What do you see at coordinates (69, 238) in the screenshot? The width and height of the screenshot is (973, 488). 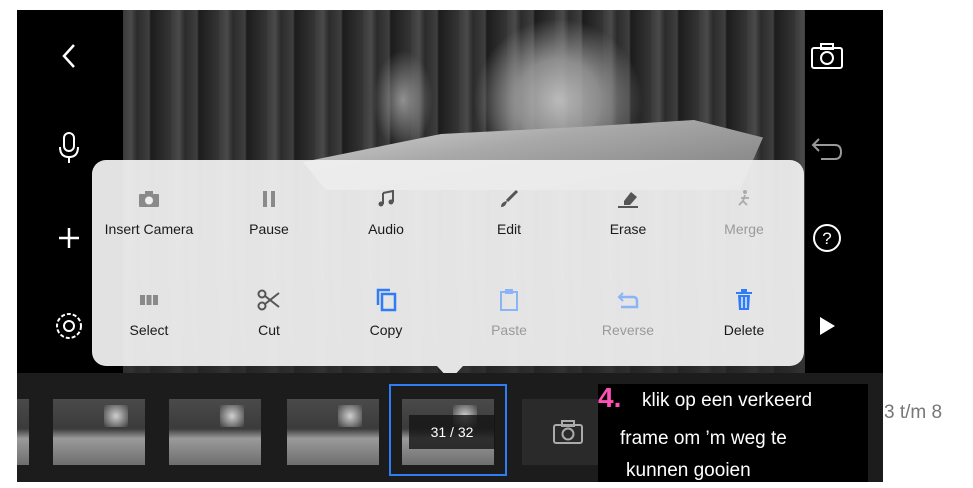 I see `plus-icon` at bounding box center [69, 238].